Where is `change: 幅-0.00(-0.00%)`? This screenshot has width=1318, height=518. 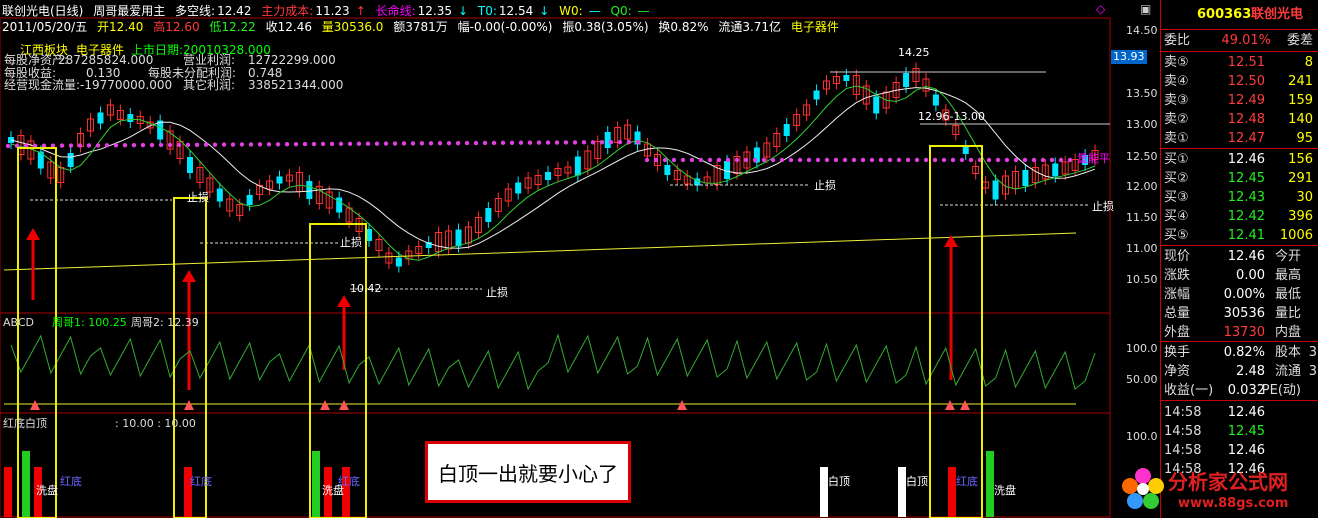
change: 幅-0.00(-0.00%) is located at coordinates (505, 27).